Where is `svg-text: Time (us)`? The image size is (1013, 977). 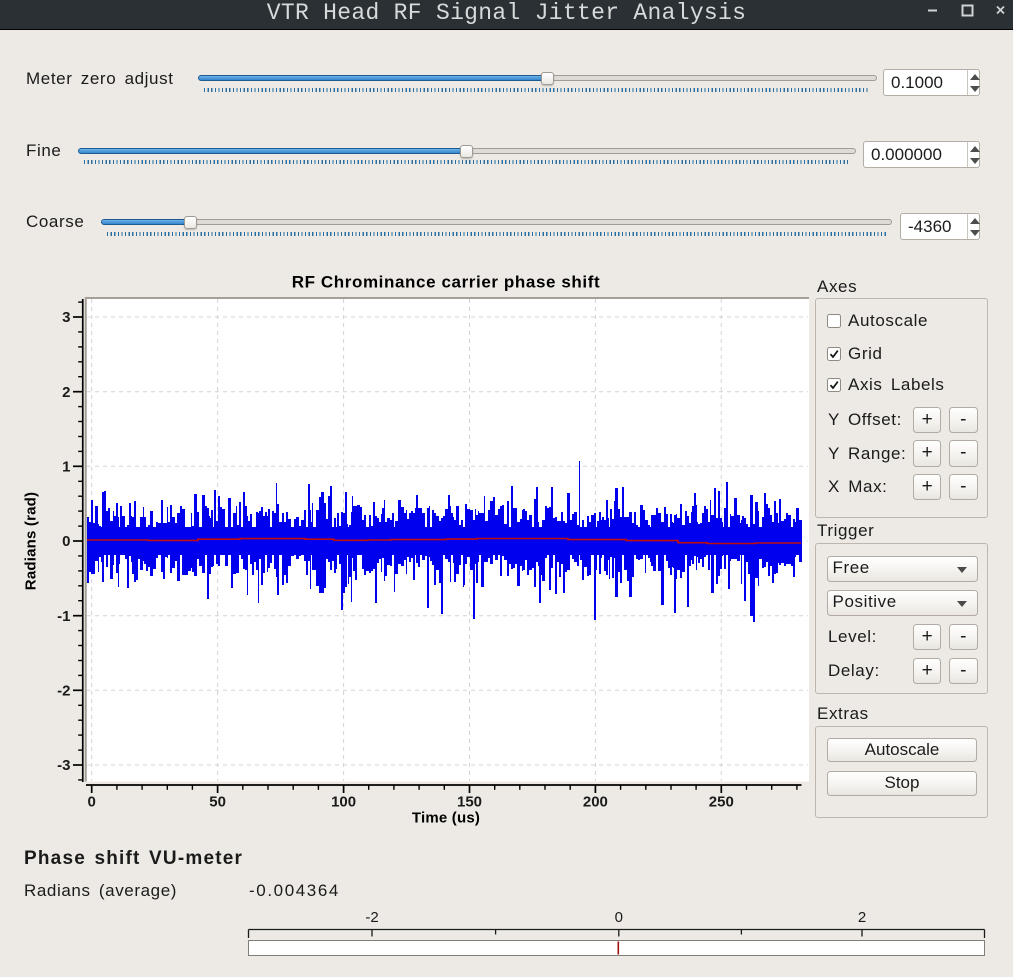 svg-text: Time (us) is located at coordinates (446, 818).